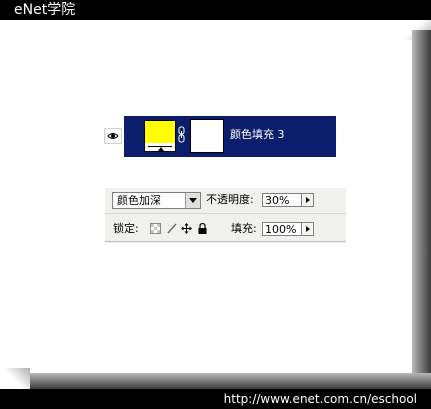 The width and height of the screenshot is (431, 409). Describe the element at coordinates (307, 200) in the screenshot. I see `opacity-slider-button` at that location.